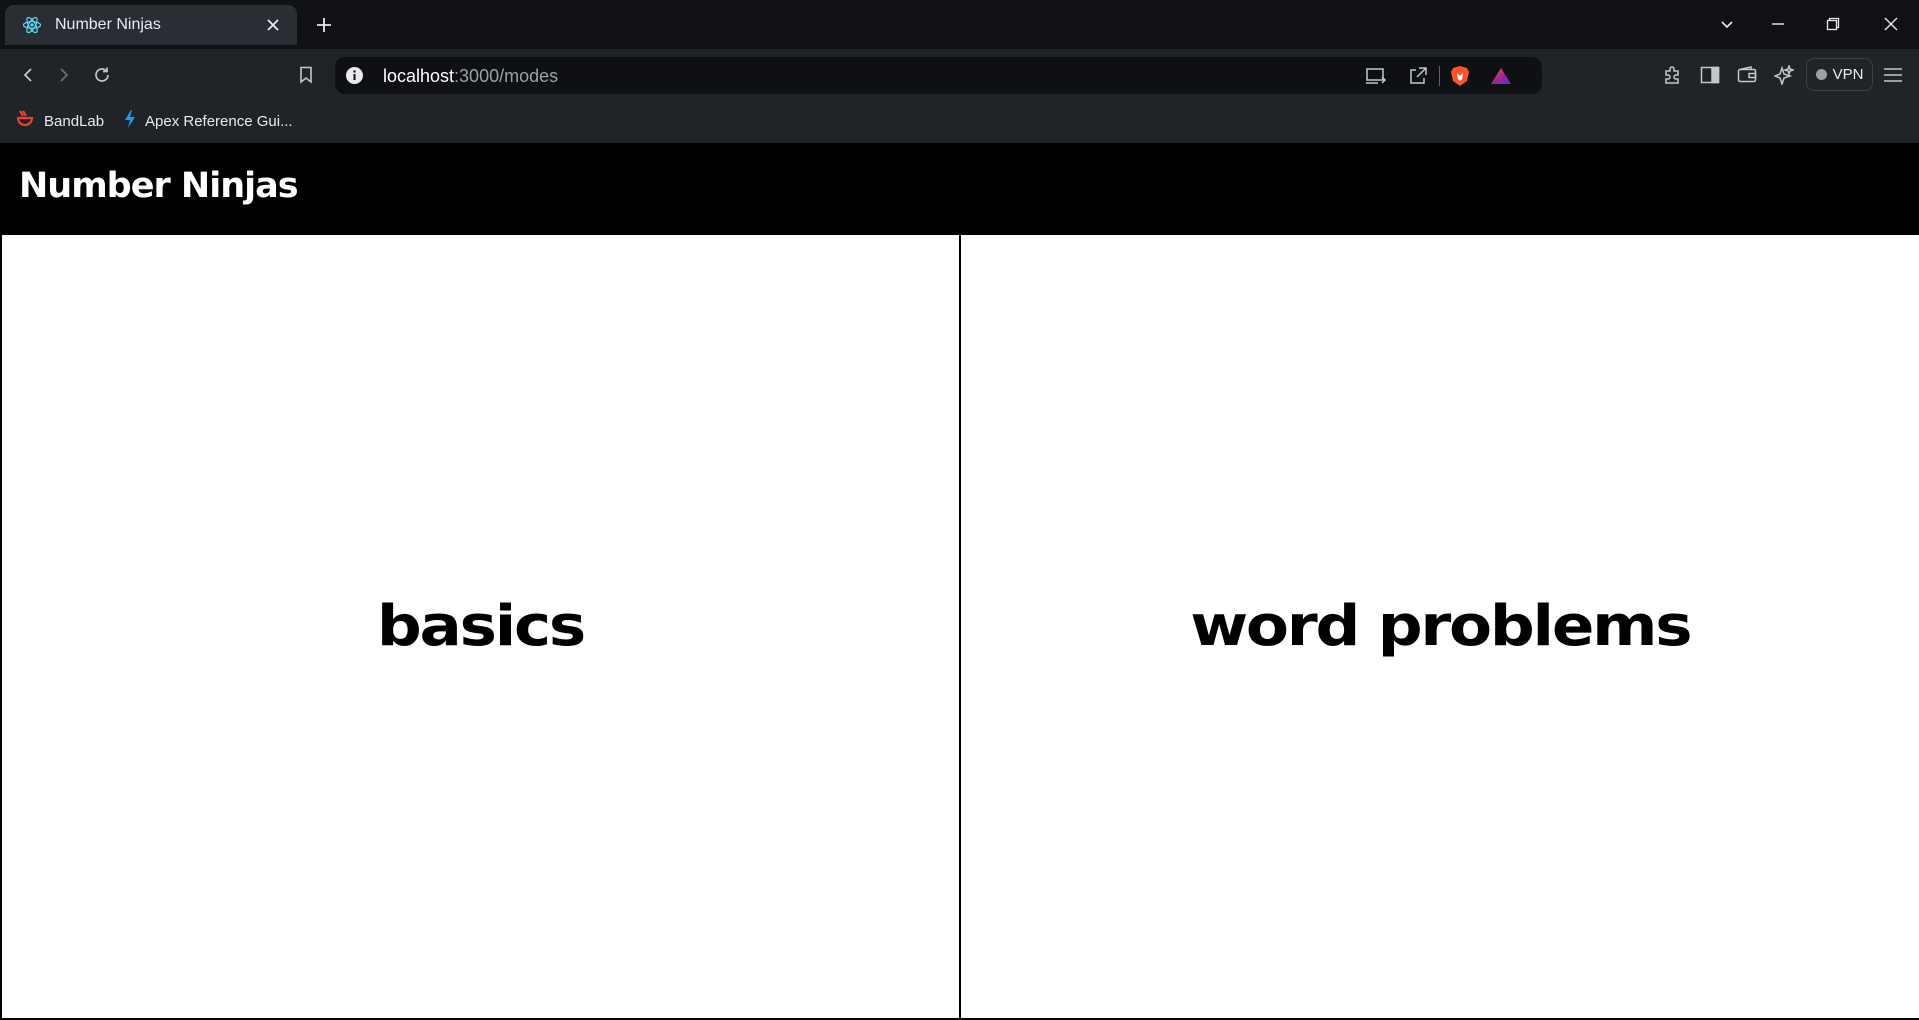 This screenshot has height=1020, width=1919. Describe the element at coordinates (273, 25) in the screenshot. I see `close-tab-icon` at that location.